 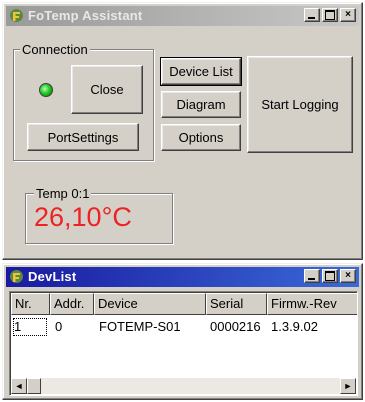 I want to click on devlist-close-button: ×, so click(x=348, y=276).